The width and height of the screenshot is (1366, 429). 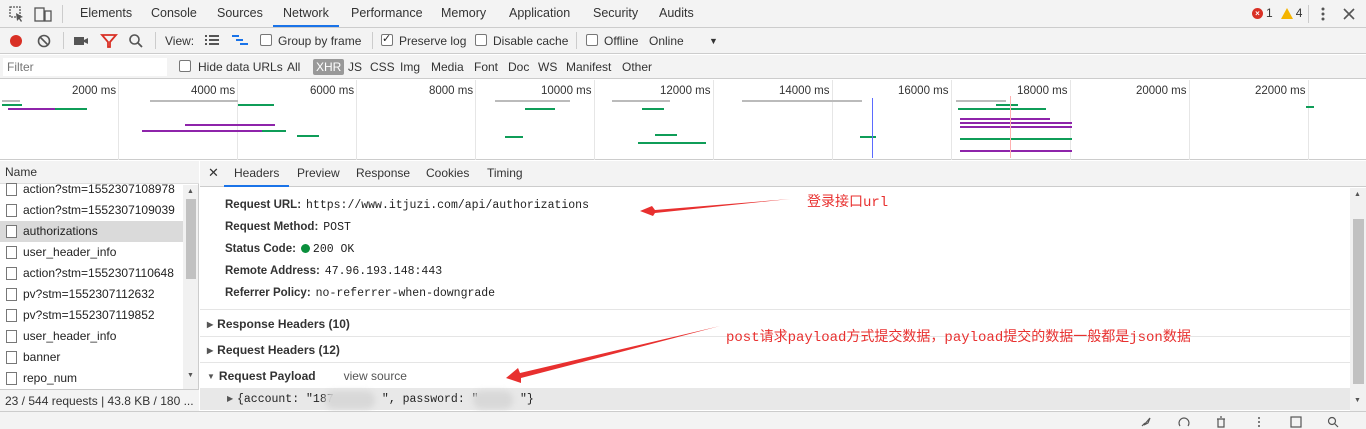 What do you see at coordinates (1277, 13) in the screenshot?
I see `console-issues-badge: × 1 4` at bounding box center [1277, 13].